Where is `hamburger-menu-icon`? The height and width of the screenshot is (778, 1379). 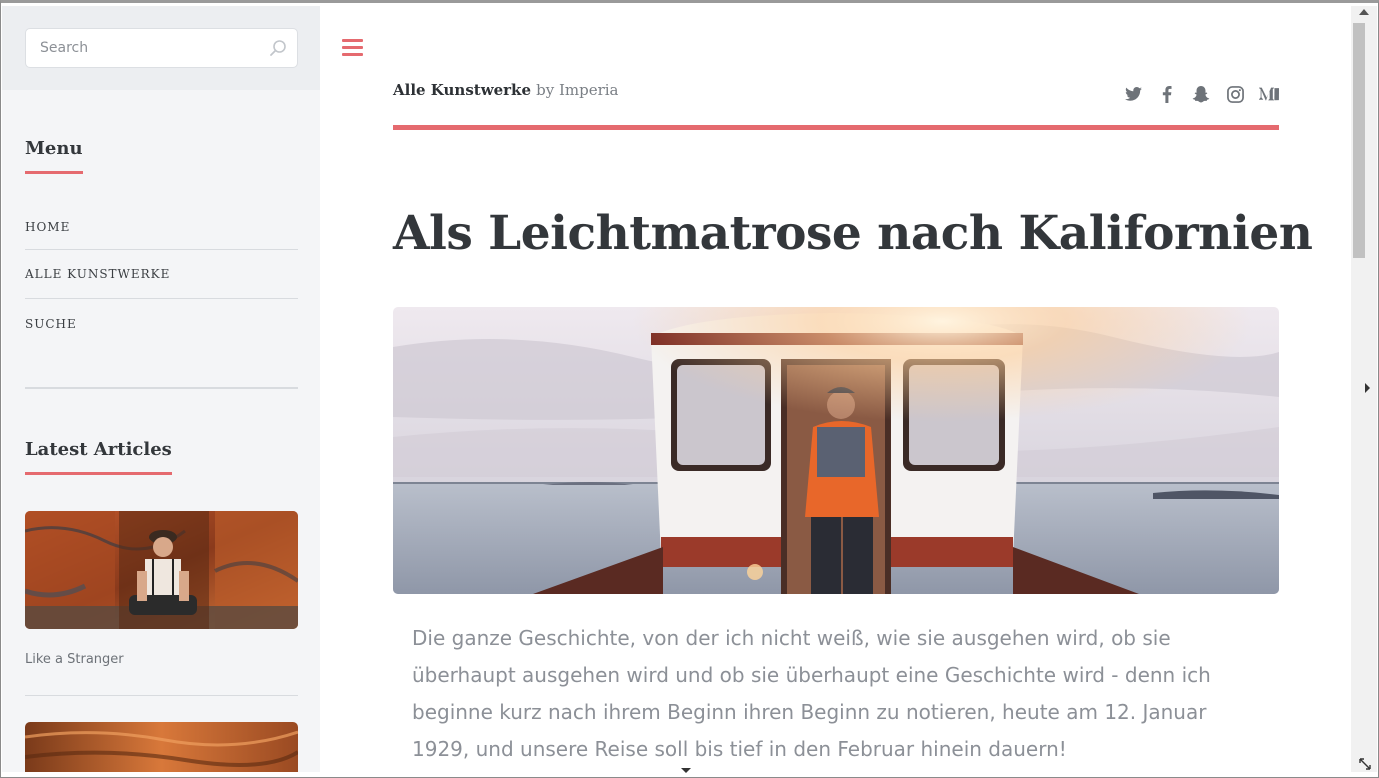 hamburger-menu-icon is located at coordinates (352, 47).